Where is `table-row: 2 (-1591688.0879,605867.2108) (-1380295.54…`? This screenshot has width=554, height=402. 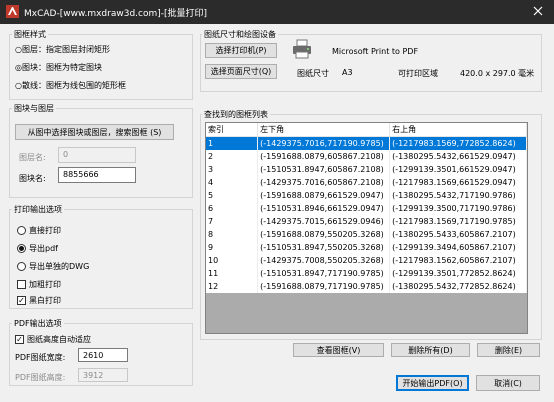 table-row: 2 (-1591688.0879,605867.2108) (-1380295.54… is located at coordinates (366, 156).